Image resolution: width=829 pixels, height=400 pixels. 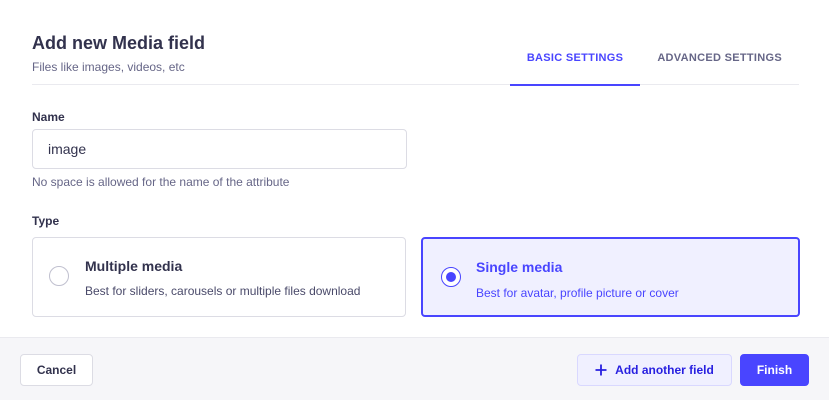 I want to click on radio-card-title: Multiple media, so click(x=134, y=266).